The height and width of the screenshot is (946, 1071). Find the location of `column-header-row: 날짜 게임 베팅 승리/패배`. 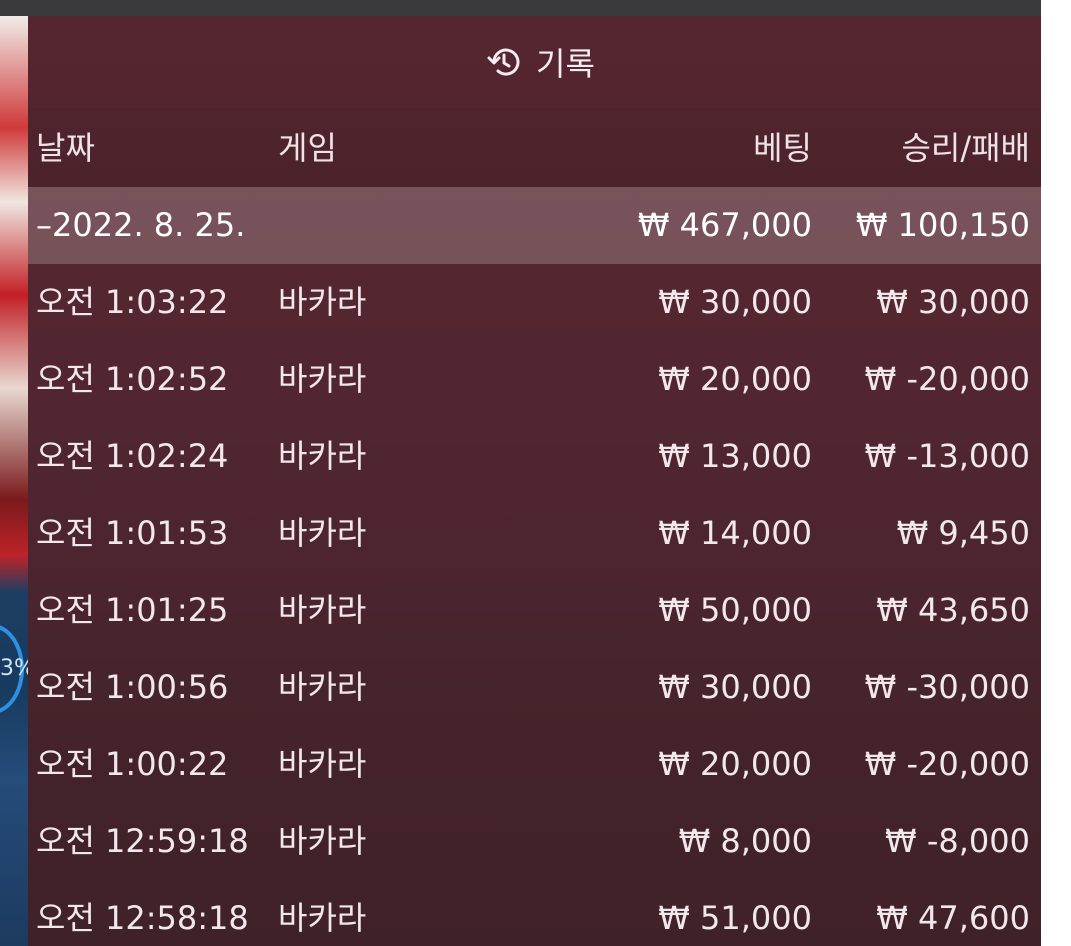

column-header-row: 날짜 게임 베팅 승리/패배 is located at coordinates (534, 147).